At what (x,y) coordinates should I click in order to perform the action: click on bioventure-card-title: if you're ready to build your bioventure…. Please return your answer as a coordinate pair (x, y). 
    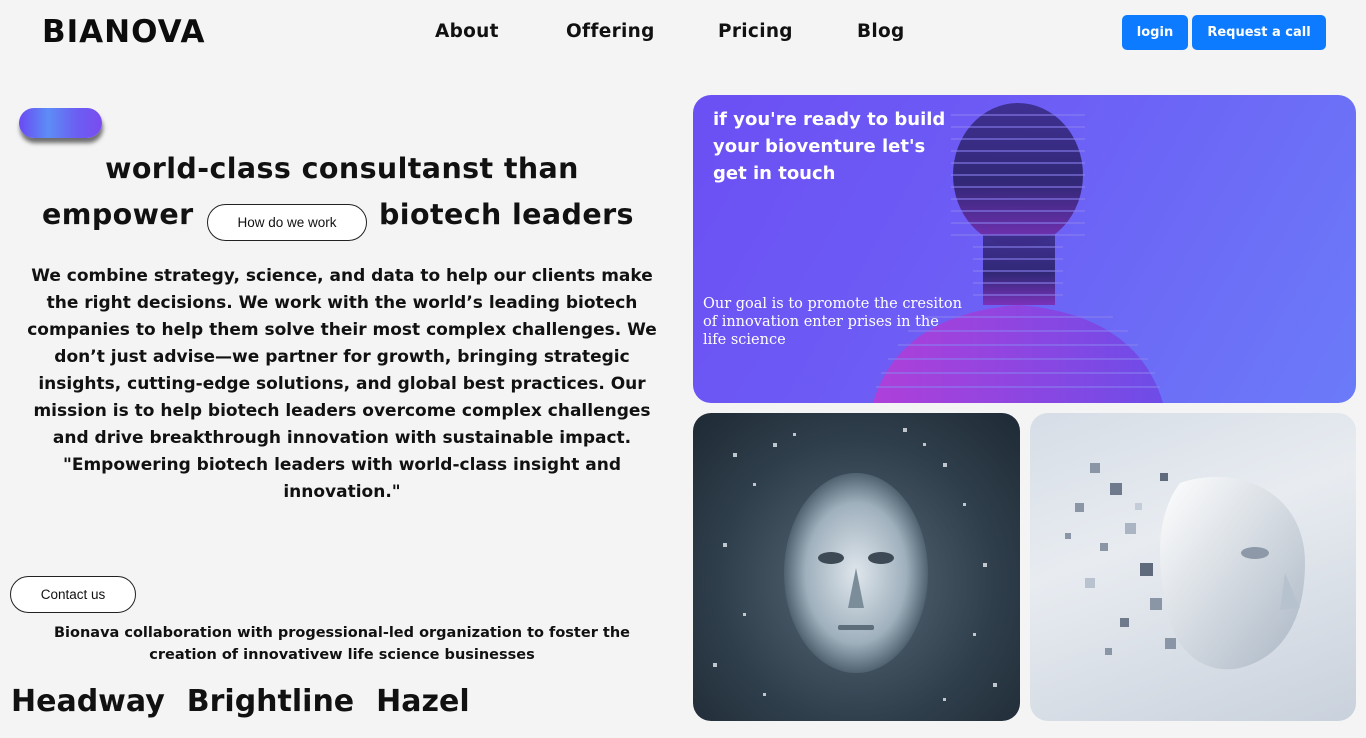
    Looking at the image, I should click on (829, 146).